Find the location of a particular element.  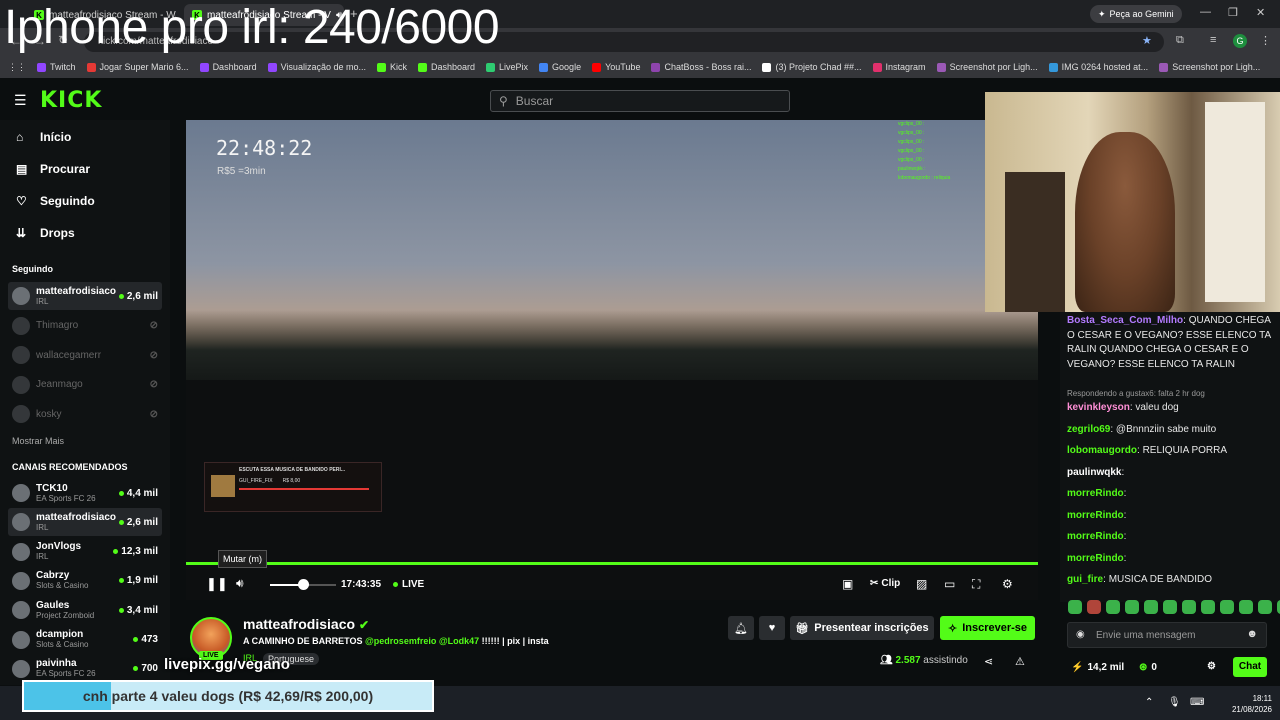

miniplayer-icon: ▣ is located at coordinates (847, 584).